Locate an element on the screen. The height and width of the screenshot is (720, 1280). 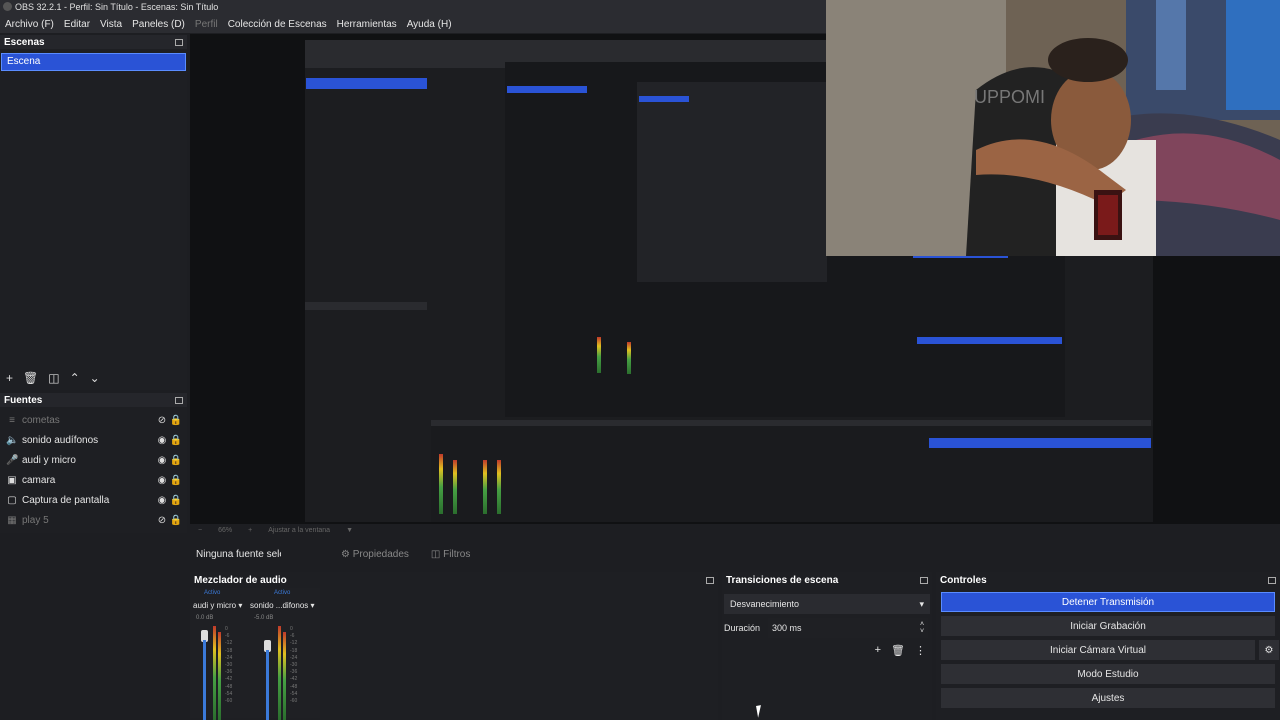
properties-button: ⚙ Propiedades is located at coordinates (375, 554).